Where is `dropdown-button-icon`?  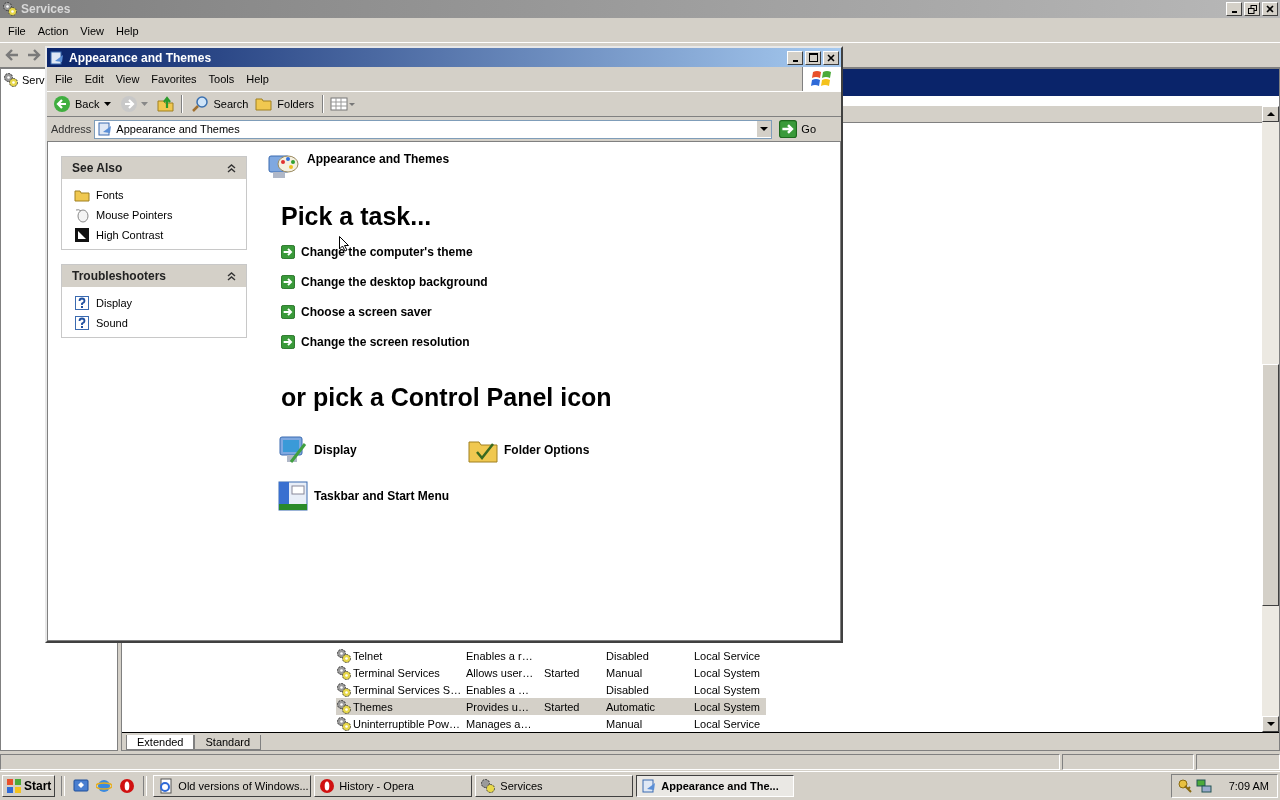 dropdown-button-icon is located at coordinates (764, 129).